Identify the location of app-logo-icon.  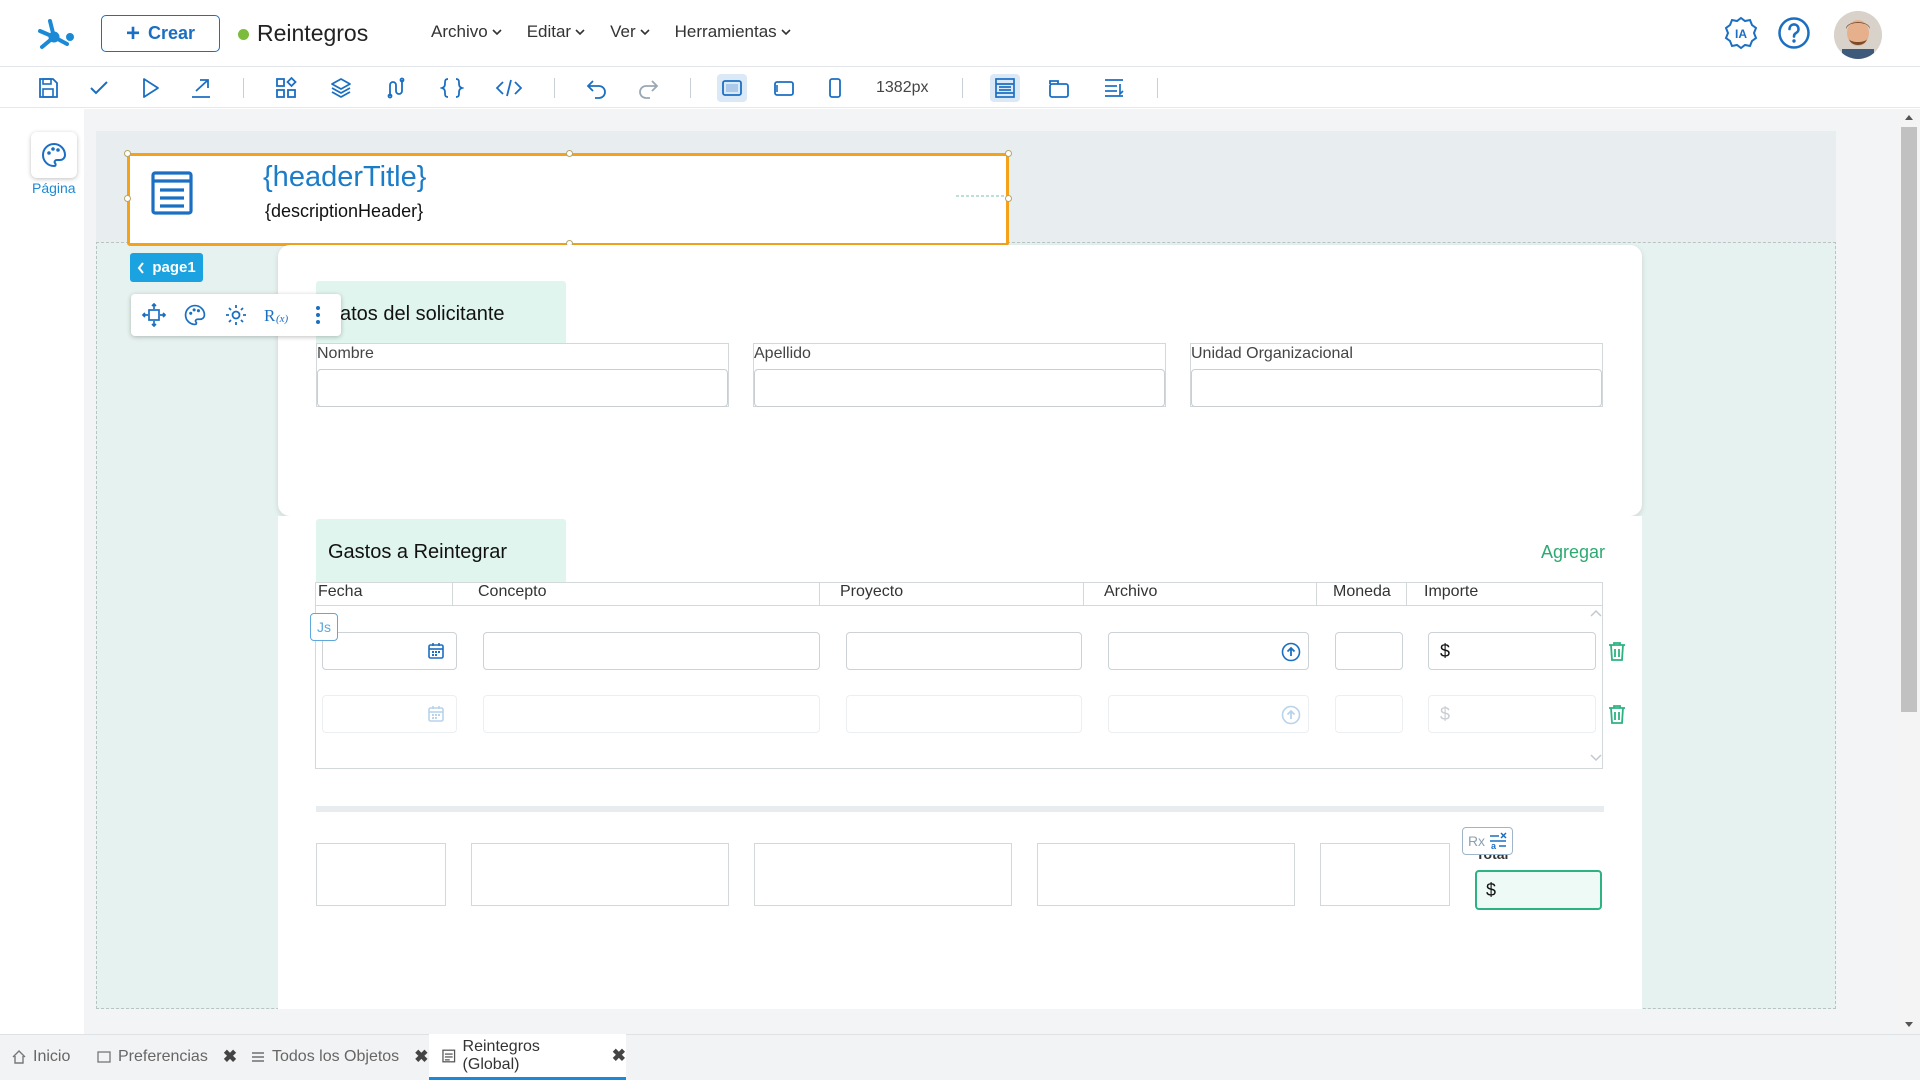
(54, 33).